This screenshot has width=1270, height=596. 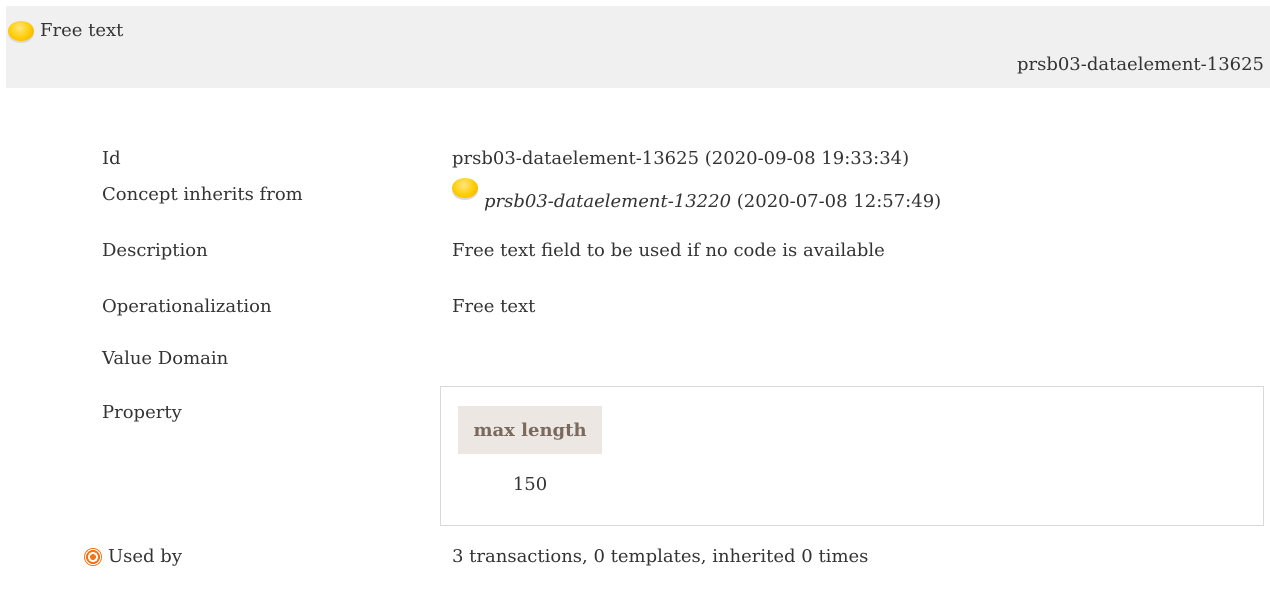 I want to click on value-operationalization: Free text, so click(x=494, y=306).